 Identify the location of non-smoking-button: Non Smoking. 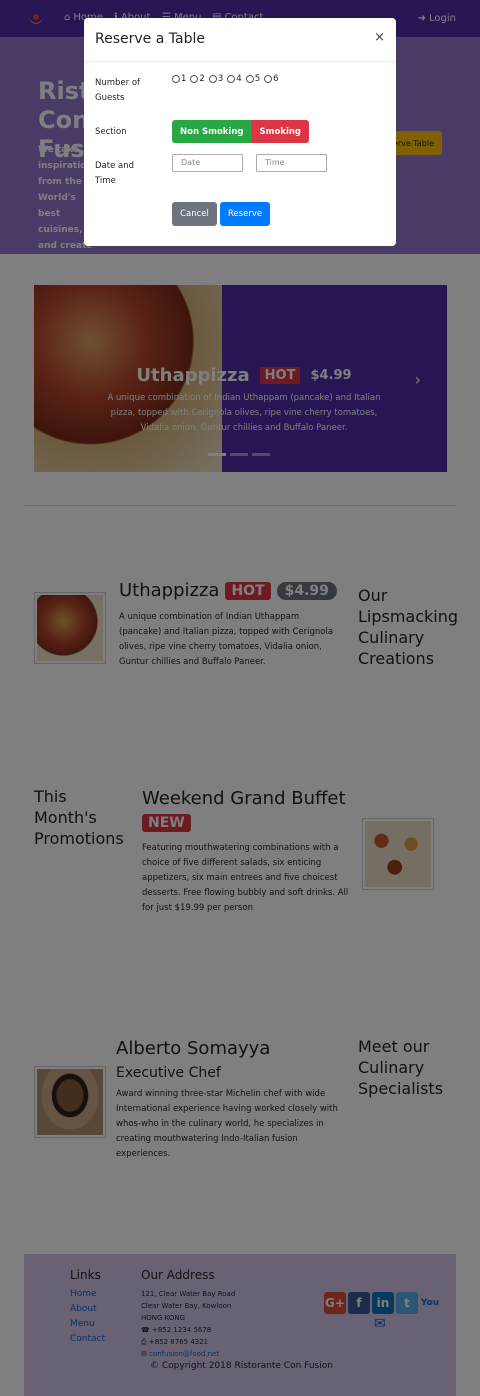
(212, 131).